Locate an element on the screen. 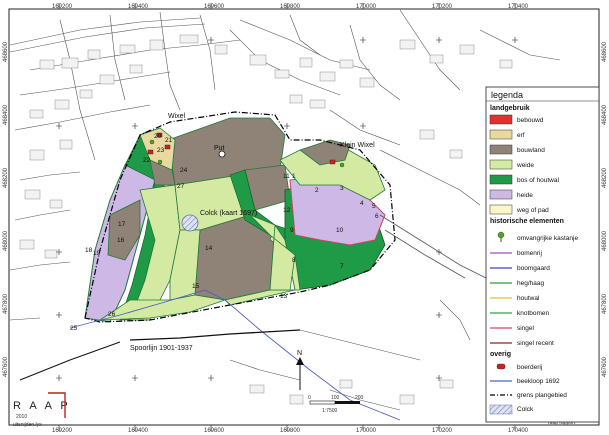  parcel-num-26: 26 is located at coordinates (112, 314).